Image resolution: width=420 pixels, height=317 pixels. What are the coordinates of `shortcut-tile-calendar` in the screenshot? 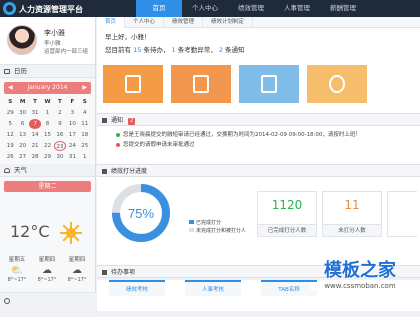 It's located at (201, 84).